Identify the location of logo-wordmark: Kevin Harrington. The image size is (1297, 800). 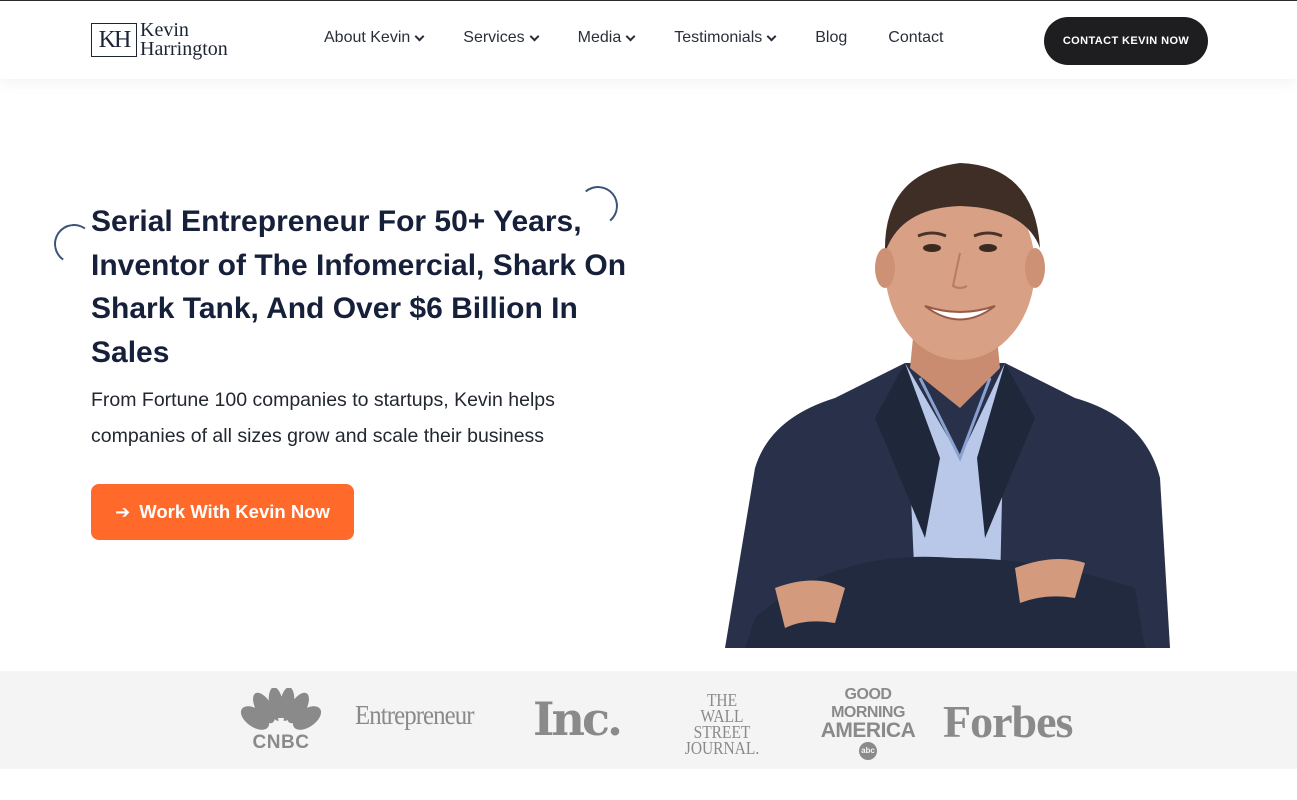
(184, 39).